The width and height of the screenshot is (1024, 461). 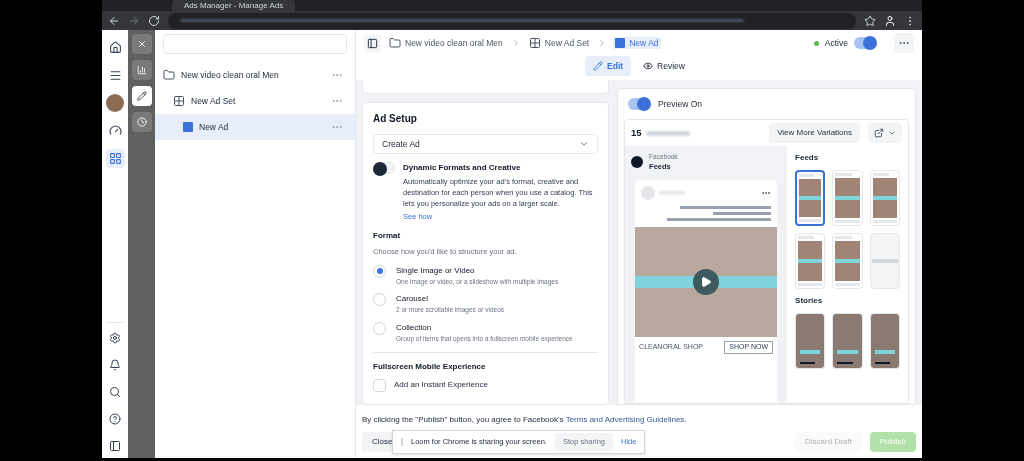 What do you see at coordinates (441, 385) in the screenshot?
I see `checkbox-label: Add an Instant Experience` at bounding box center [441, 385].